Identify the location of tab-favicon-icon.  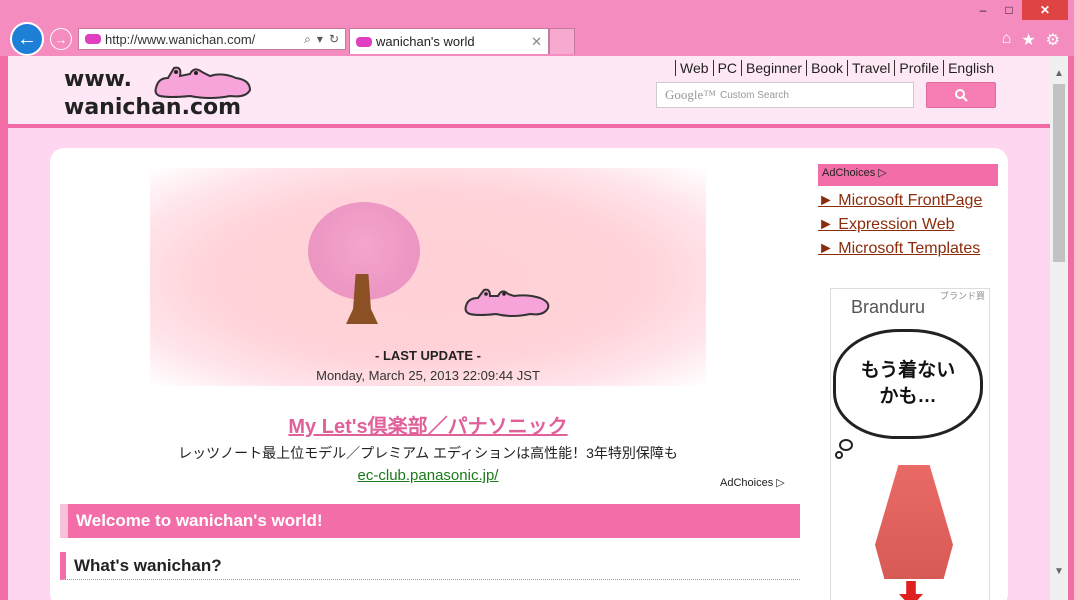
(364, 41).